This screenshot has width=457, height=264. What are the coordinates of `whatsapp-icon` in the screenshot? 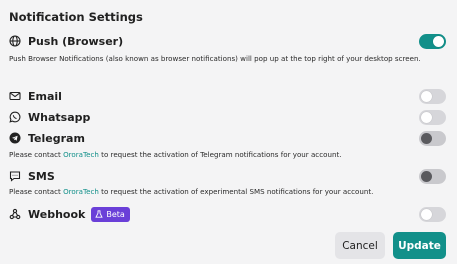 It's located at (15, 117).